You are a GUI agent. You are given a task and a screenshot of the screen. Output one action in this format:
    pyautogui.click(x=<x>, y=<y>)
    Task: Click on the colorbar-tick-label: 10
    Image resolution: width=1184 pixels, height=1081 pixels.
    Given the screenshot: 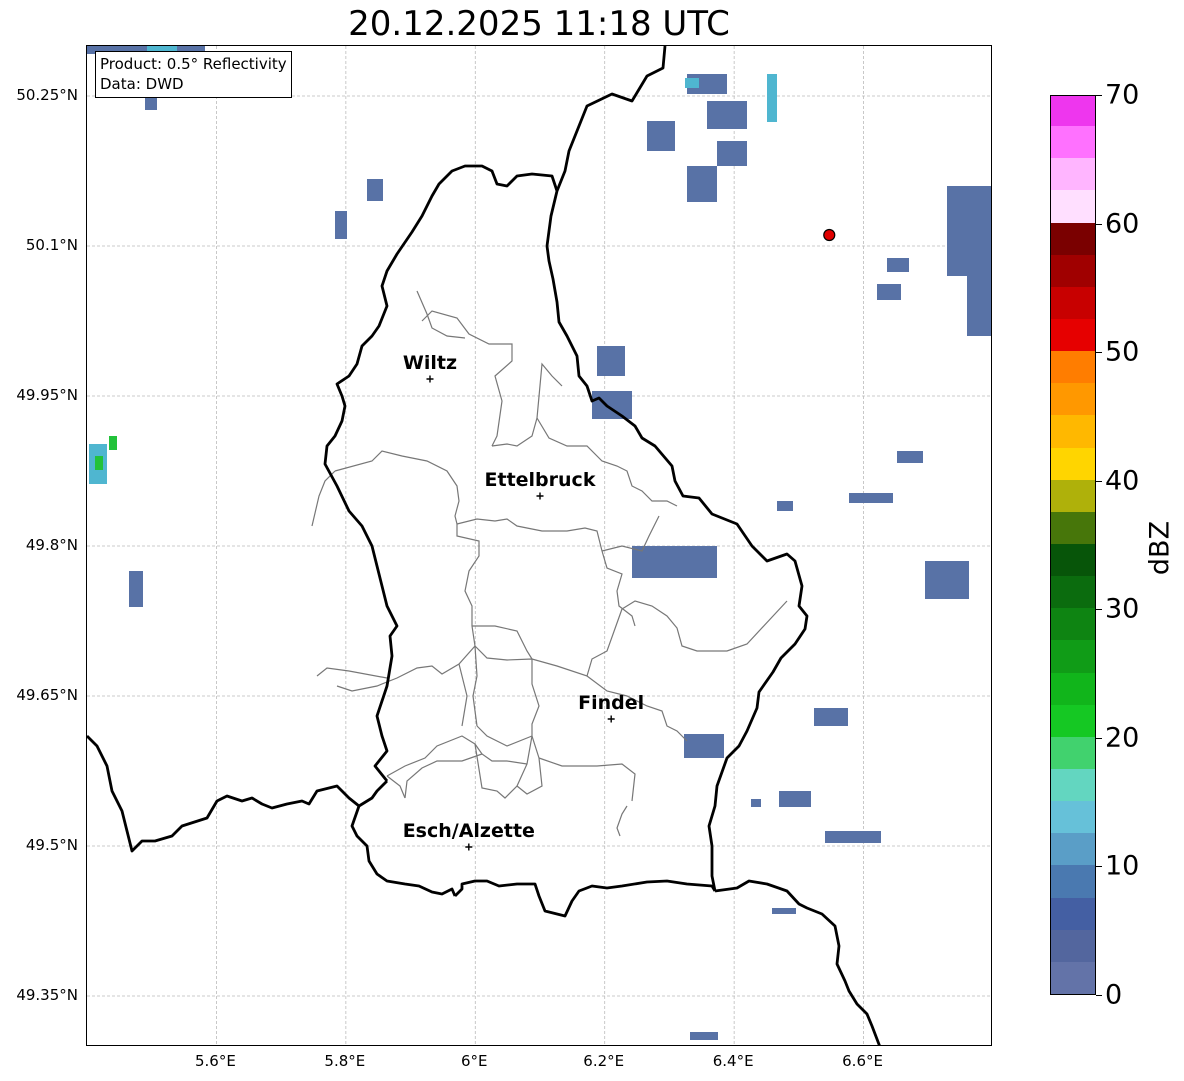 What is the action you would take?
    pyautogui.click(x=1122, y=866)
    